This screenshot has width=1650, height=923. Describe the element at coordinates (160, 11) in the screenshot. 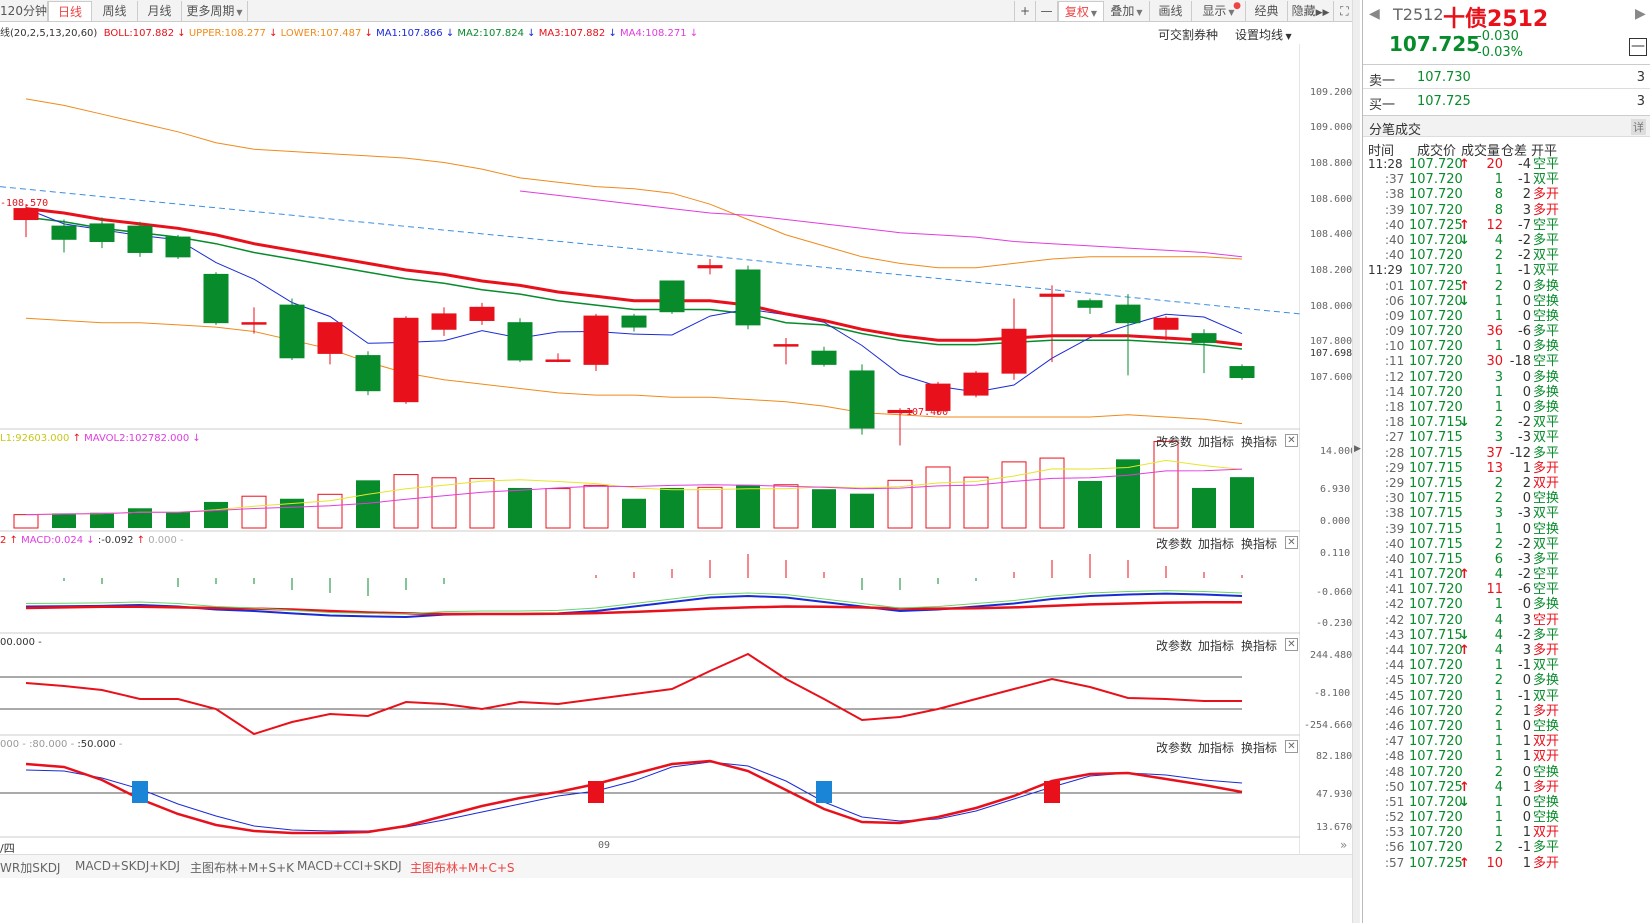

I see `tab-monthly: 月线` at that location.